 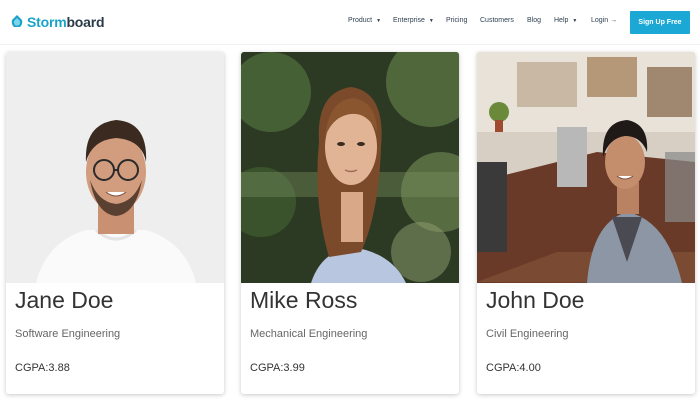 What do you see at coordinates (309, 334) in the screenshot?
I see `student-department: Mechanical Engineering` at bounding box center [309, 334].